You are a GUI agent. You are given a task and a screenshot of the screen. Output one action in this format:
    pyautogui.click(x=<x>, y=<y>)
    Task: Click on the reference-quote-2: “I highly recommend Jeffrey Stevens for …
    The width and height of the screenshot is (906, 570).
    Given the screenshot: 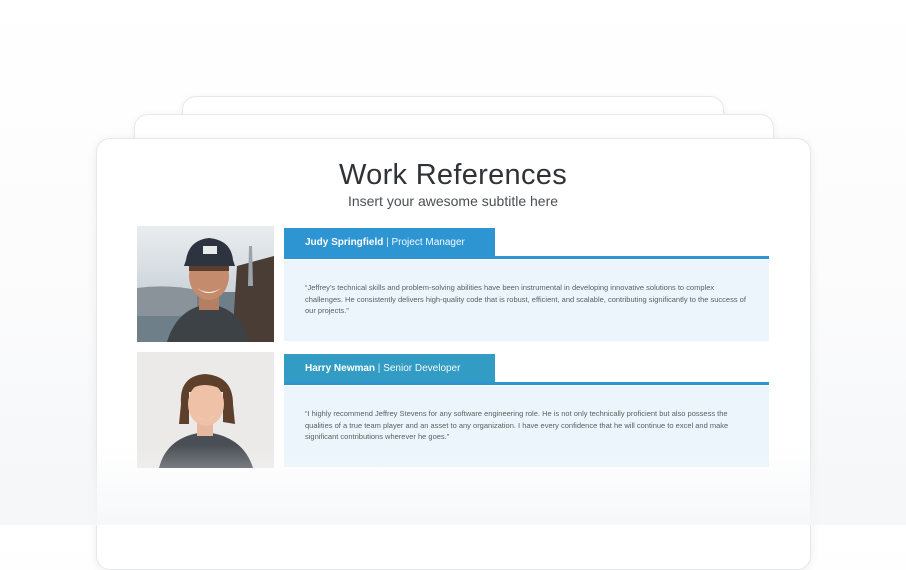 What is the action you would take?
    pyautogui.click(x=517, y=425)
    